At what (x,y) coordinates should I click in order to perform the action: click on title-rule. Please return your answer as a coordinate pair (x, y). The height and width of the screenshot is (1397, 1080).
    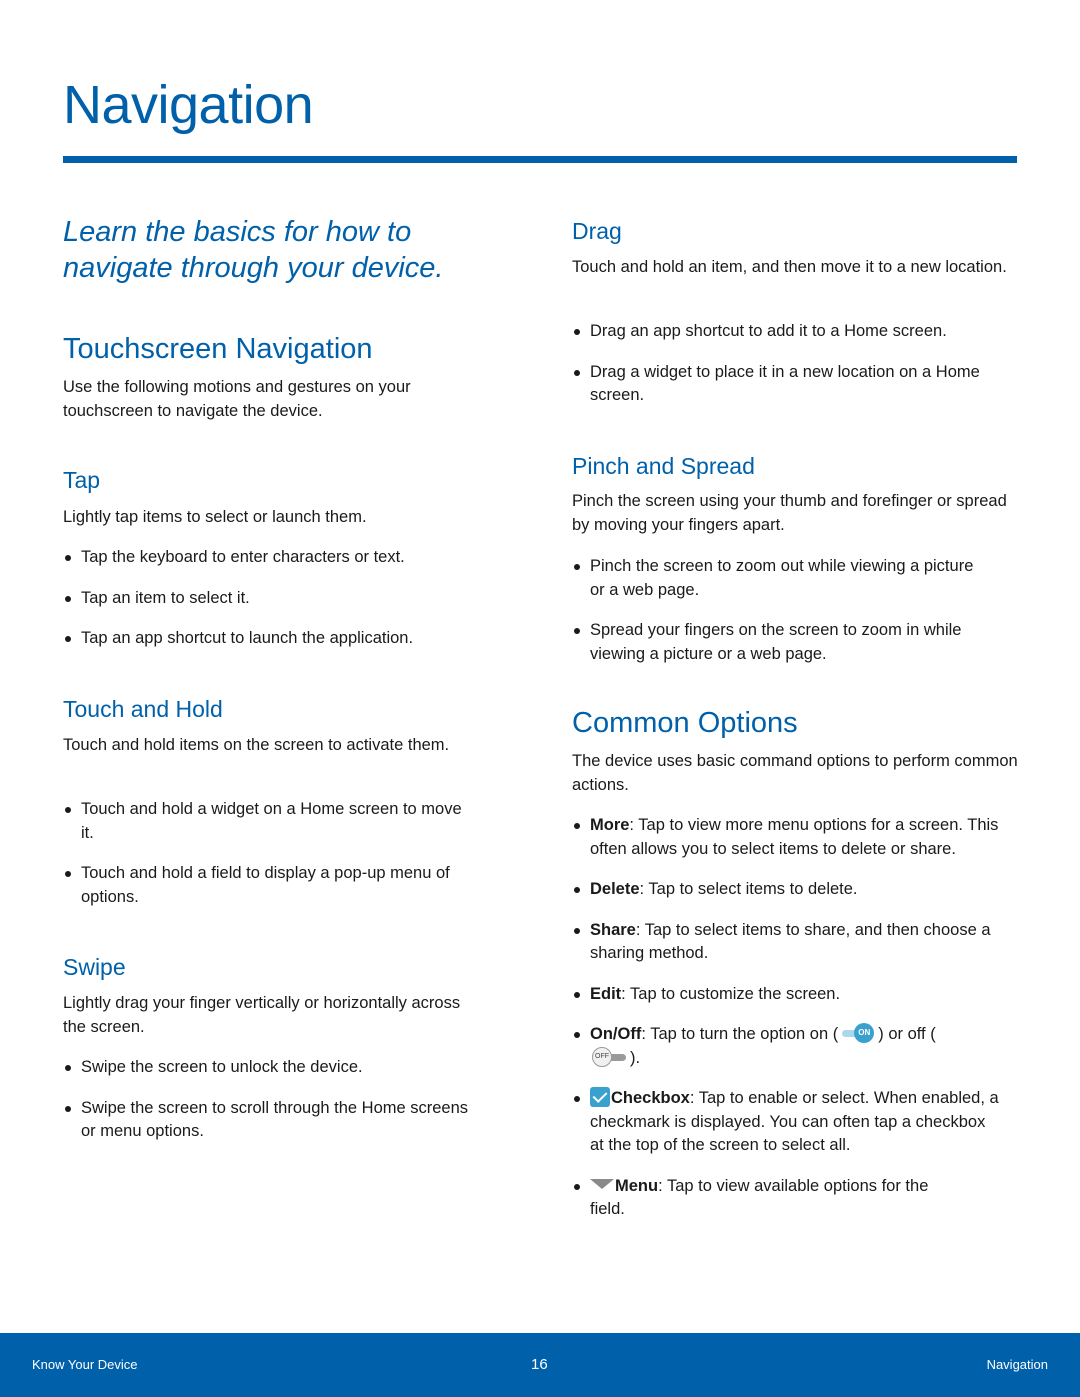
    Looking at the image, I should click on (540, 159).